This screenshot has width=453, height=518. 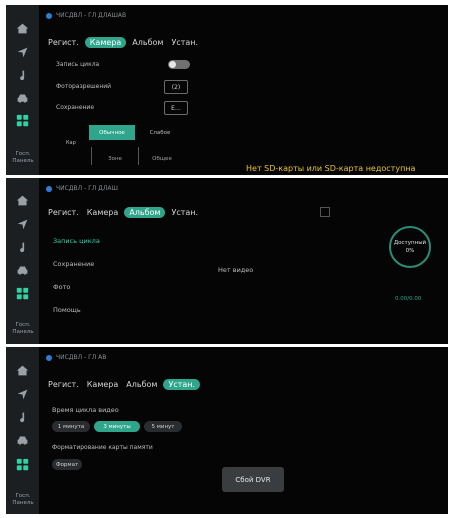 I want to click on dvr-error-toast: Сбой DVR, so click(x=253, y=479).